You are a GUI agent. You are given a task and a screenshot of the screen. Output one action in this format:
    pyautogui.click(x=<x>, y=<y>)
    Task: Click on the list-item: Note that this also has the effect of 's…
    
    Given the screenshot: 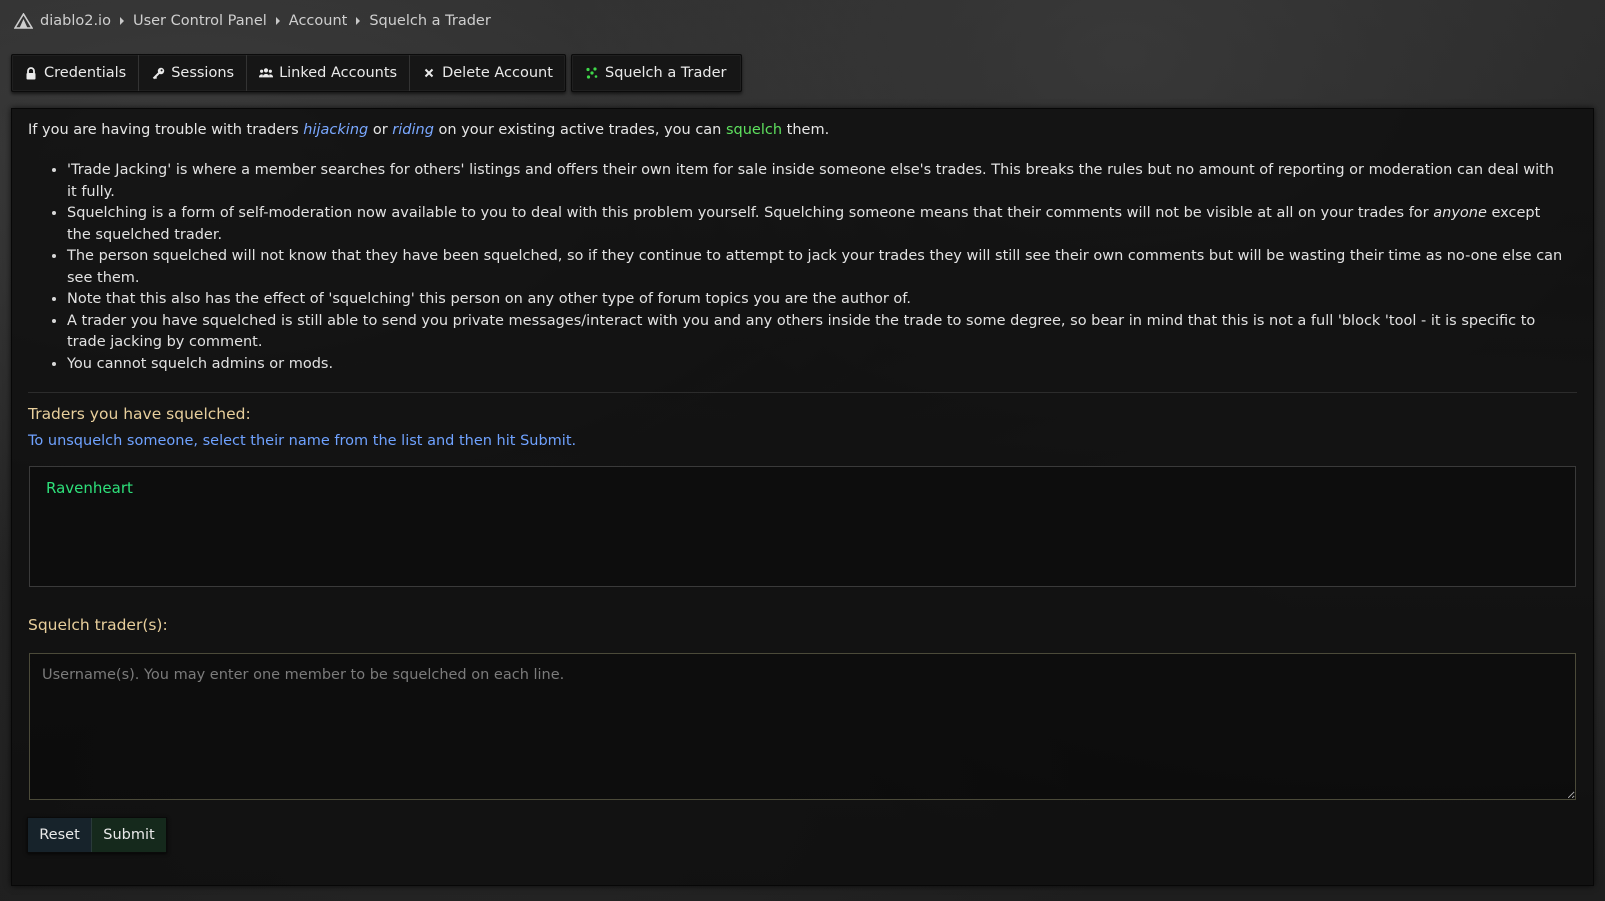 What is the action you would take?
    pyautogui.click(x=817, y=300)
    